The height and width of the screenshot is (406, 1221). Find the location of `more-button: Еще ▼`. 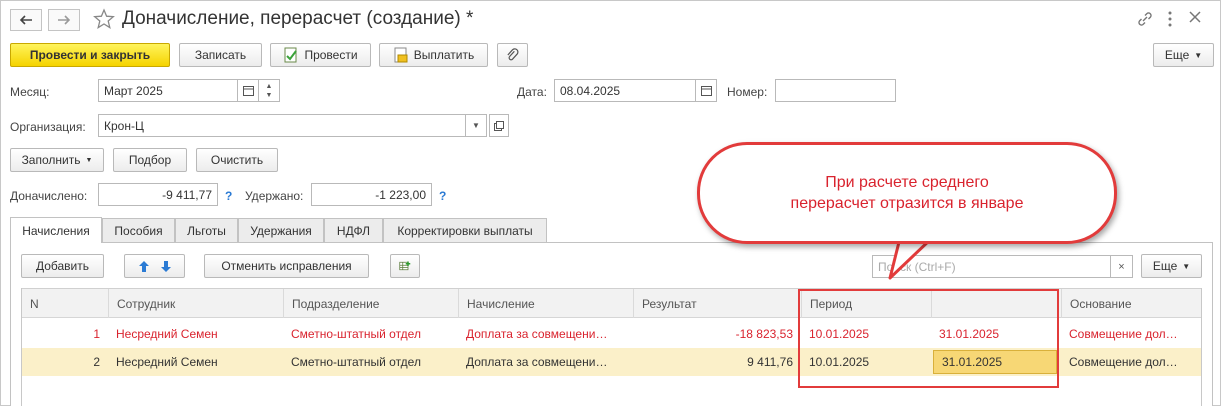

more-button: Еще ▼ is located at coordinates (1183, 55).